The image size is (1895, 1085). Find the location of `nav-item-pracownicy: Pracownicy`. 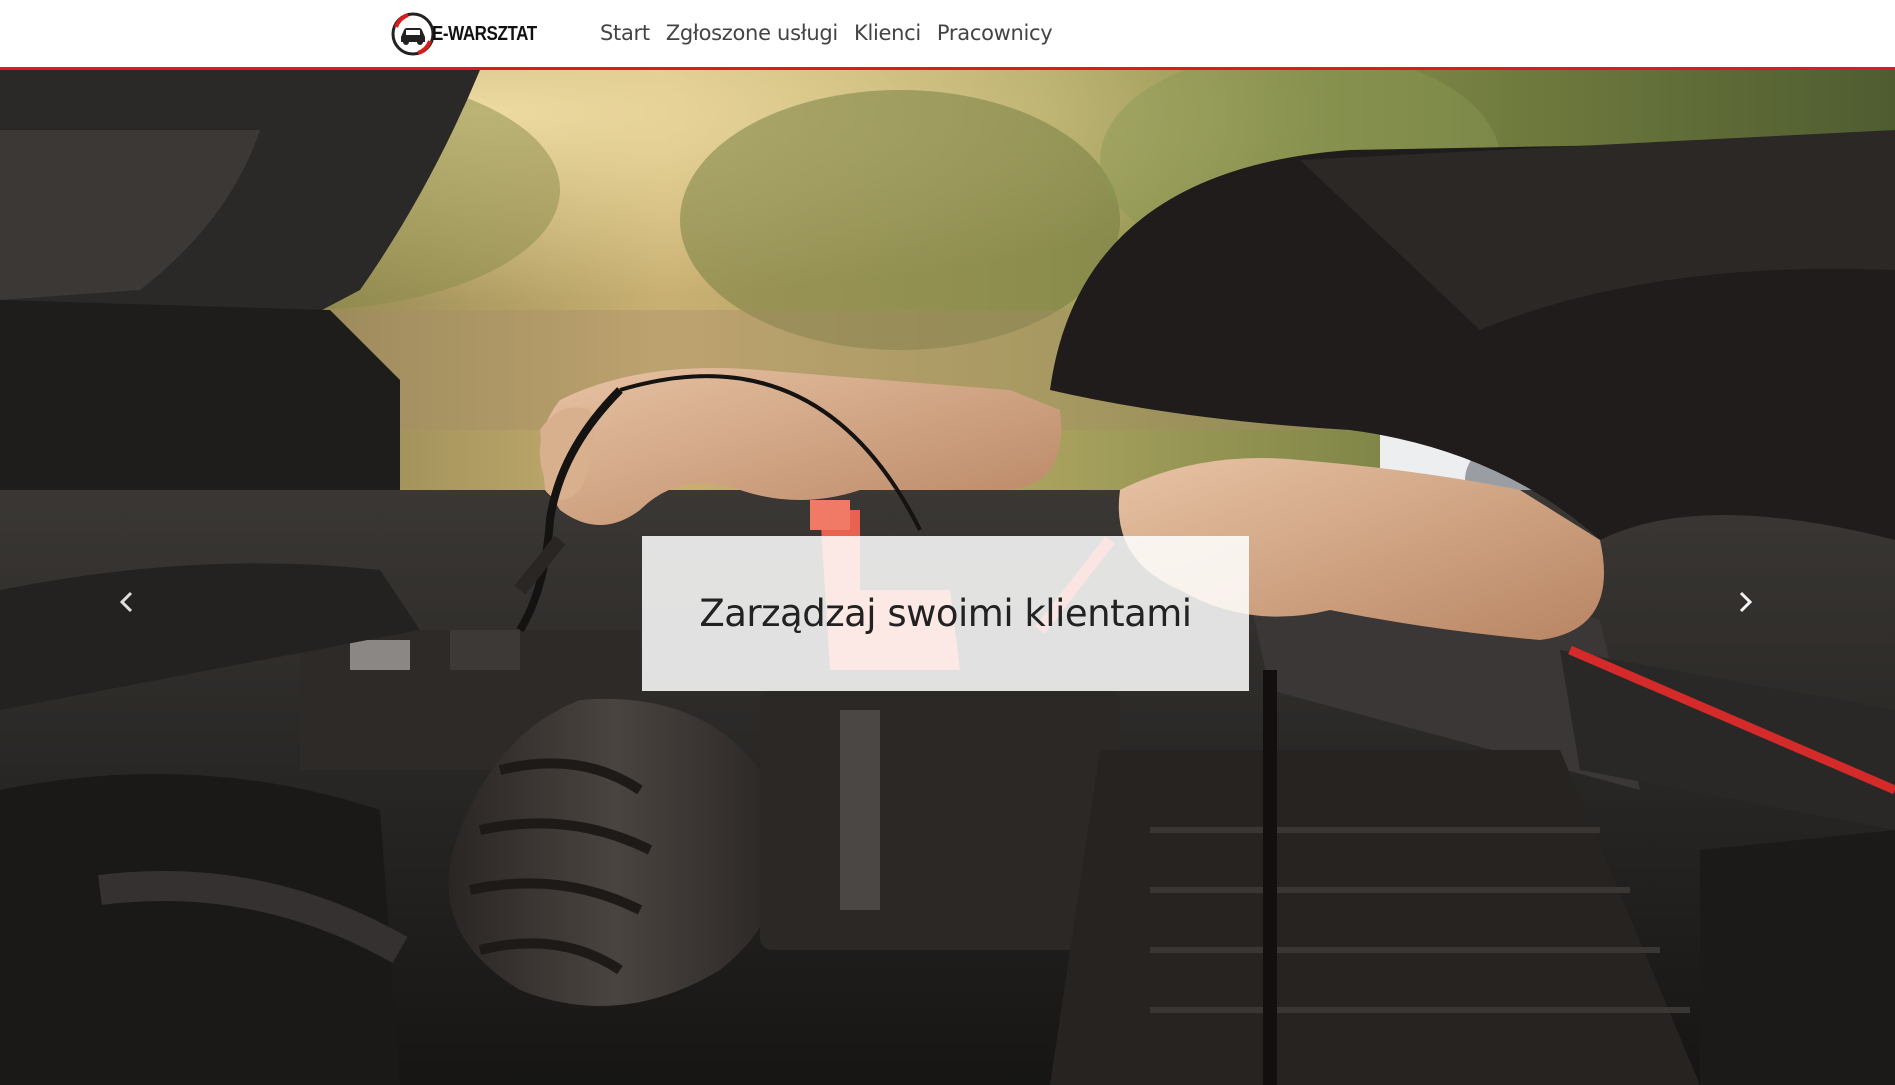

nav-item-pracownicy: Pracownicy is located at coordinates (995, 33).